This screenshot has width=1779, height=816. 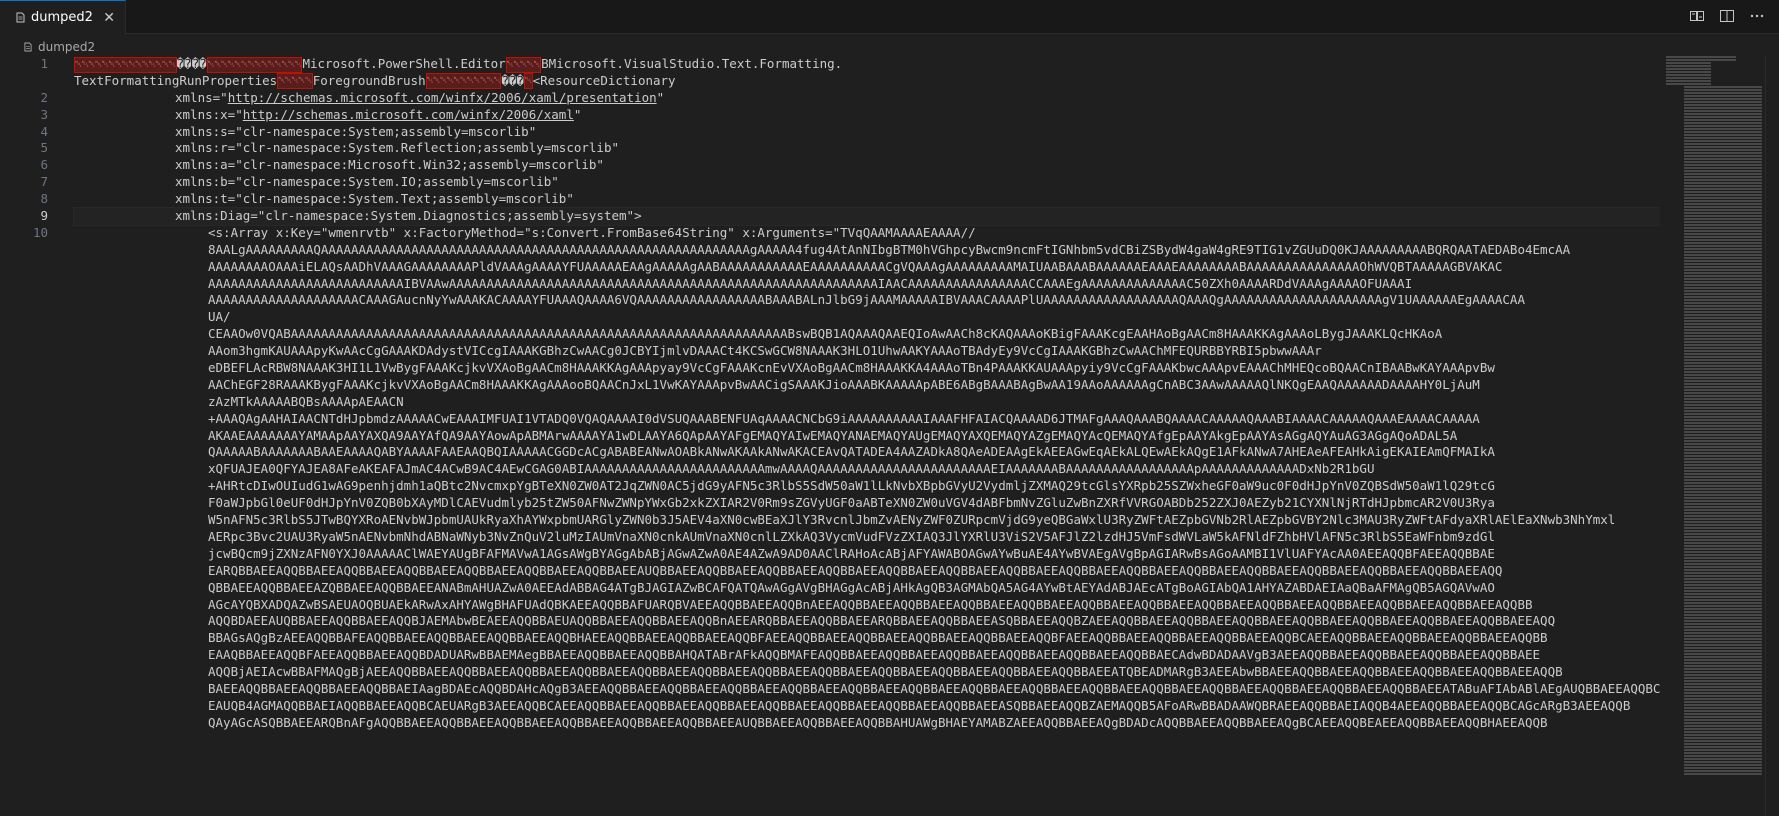 I want to click on file-icon, so click(x=20, y=17).